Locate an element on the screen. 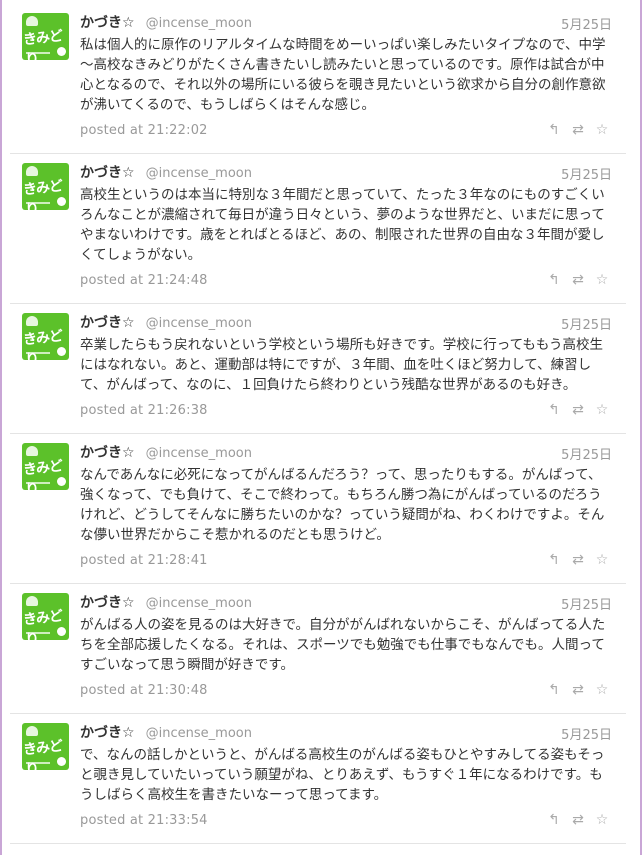 The image size is (642, 855). tweet-footer: posted at 21:28:41 ↰ ⇄ ☆ is located at coordinates (347, 561).